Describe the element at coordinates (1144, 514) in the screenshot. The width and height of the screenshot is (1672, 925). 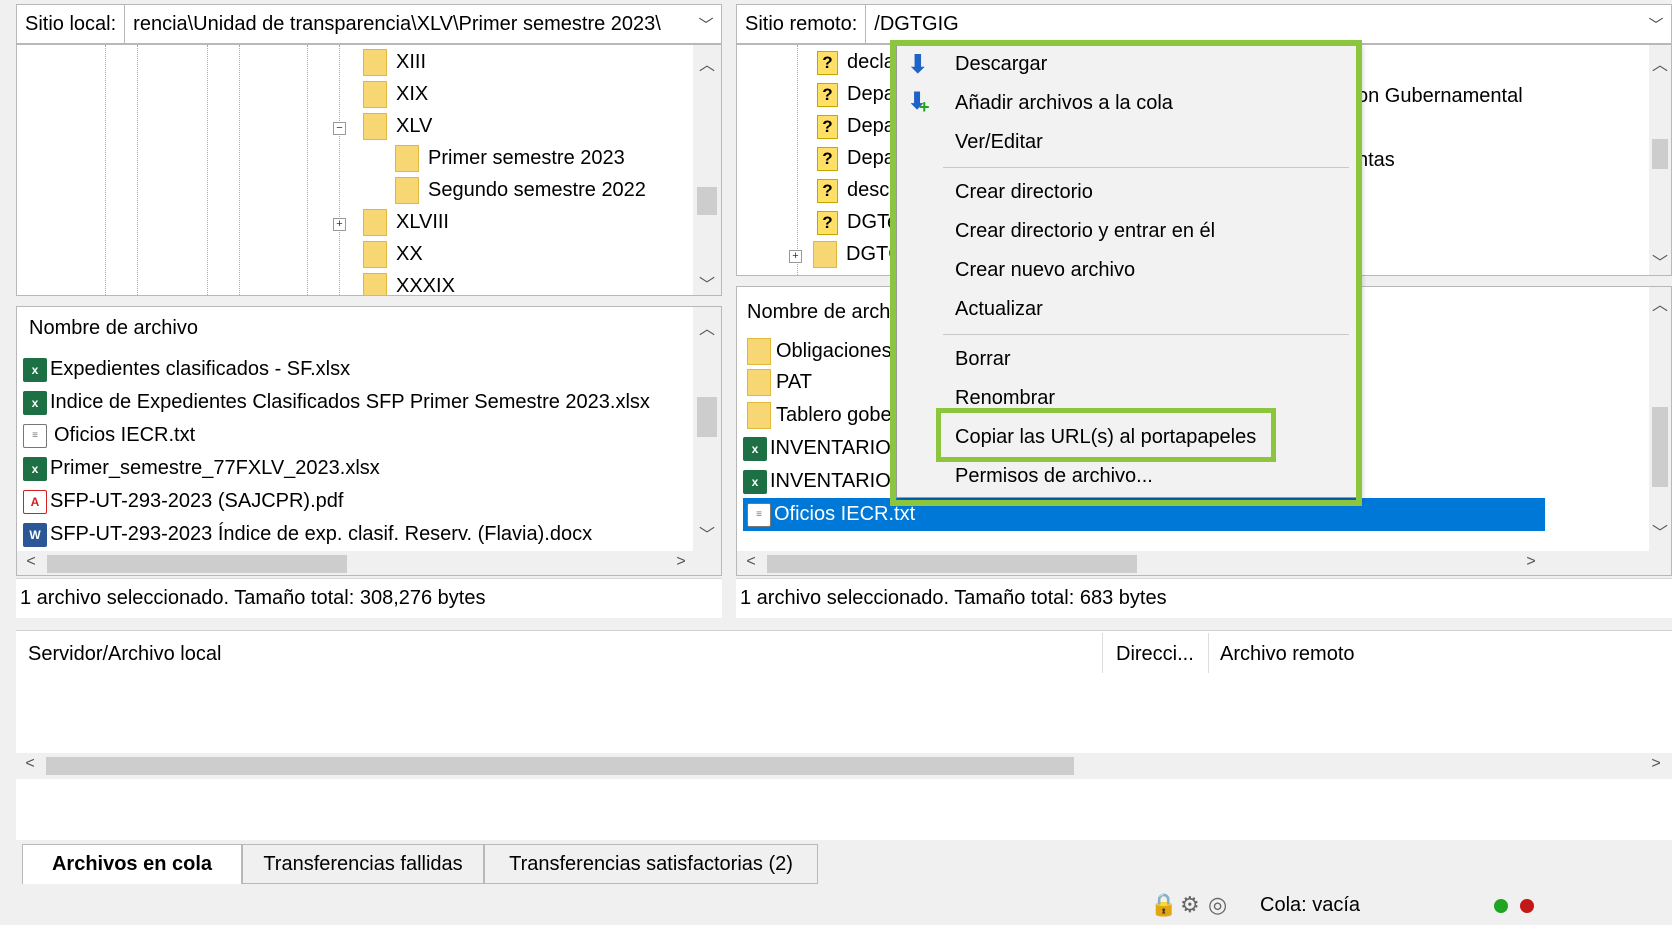
I see `list-item-selected: ≡ Oficios IECR.txt` at that location.